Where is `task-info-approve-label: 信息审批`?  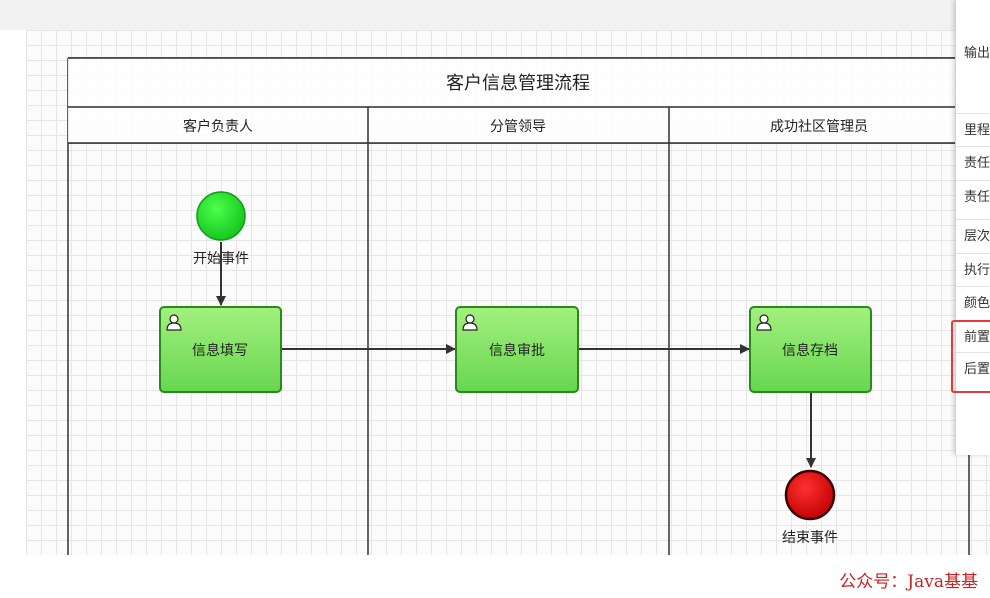
task-info-approve-label: 信息审批 is located at coordinates (517, 350).